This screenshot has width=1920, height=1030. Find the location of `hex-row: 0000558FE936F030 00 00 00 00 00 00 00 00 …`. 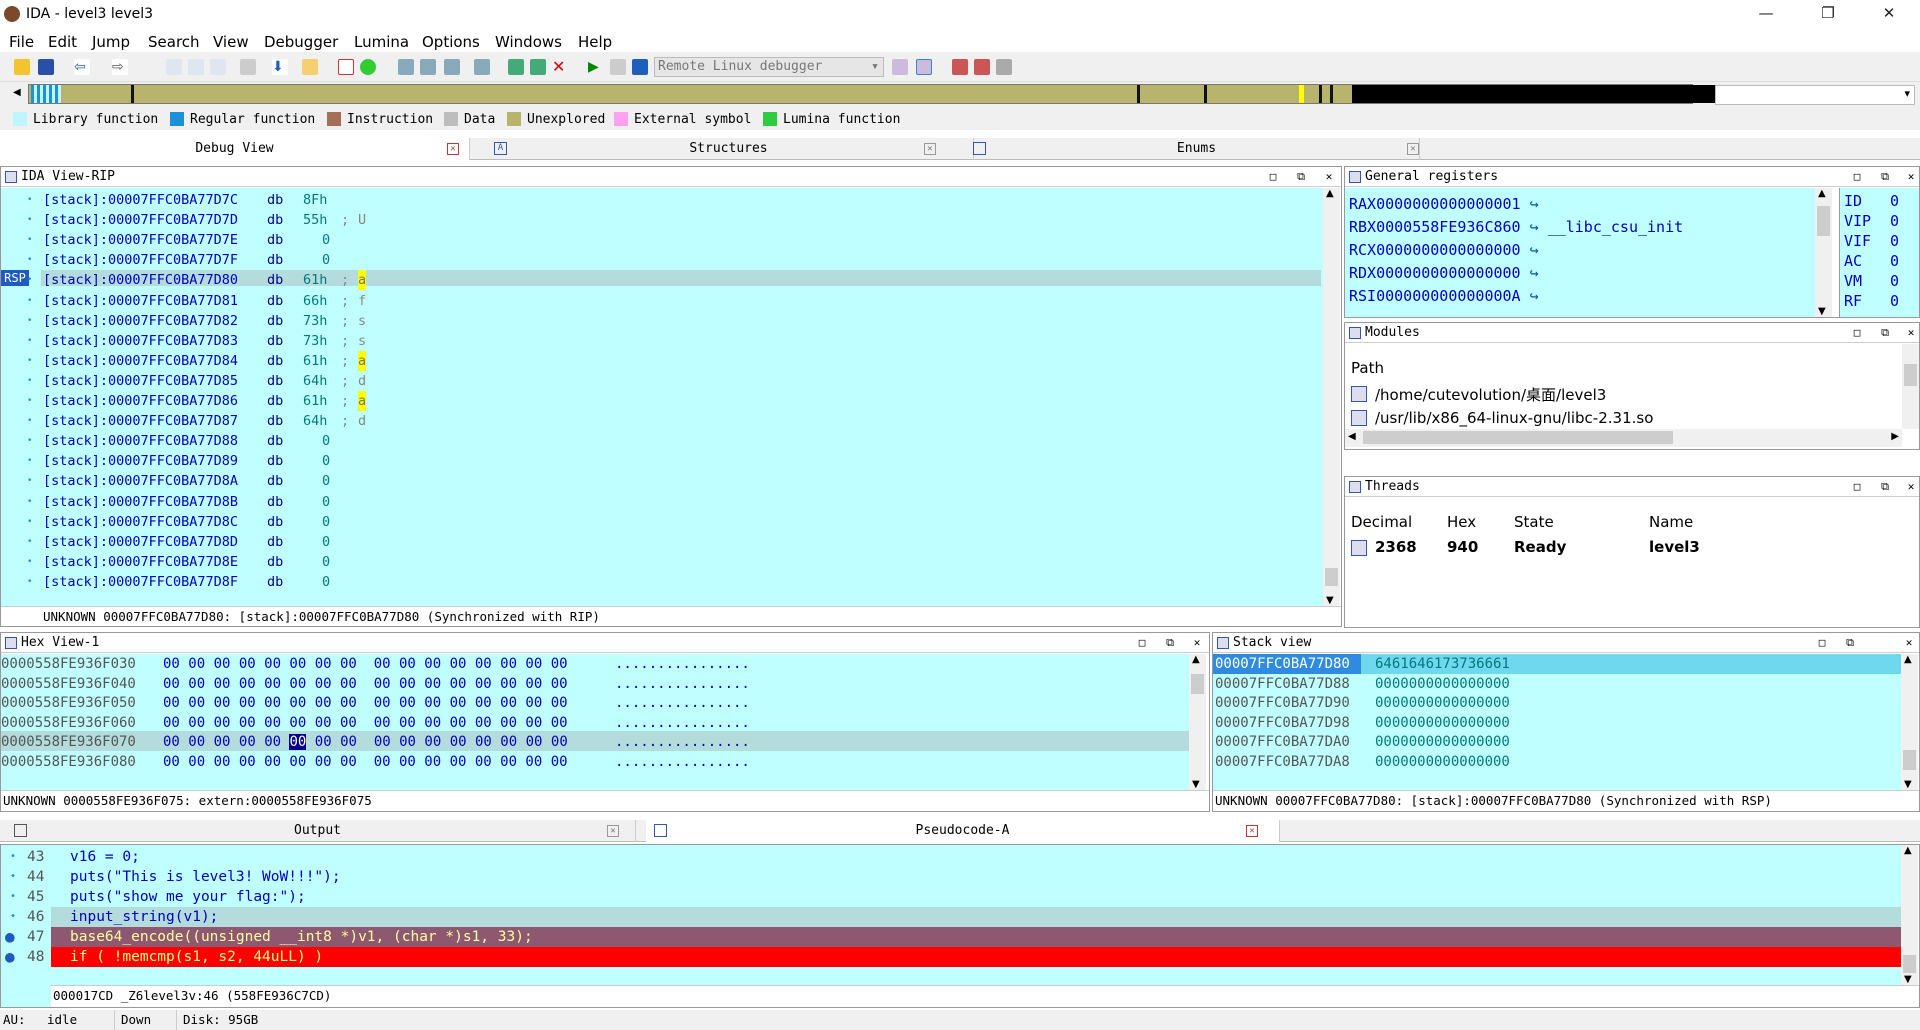

hex-row: 0000558FE936F030 00 00 00 00 00 00 00 00 … is located at coordinates (595, 664).